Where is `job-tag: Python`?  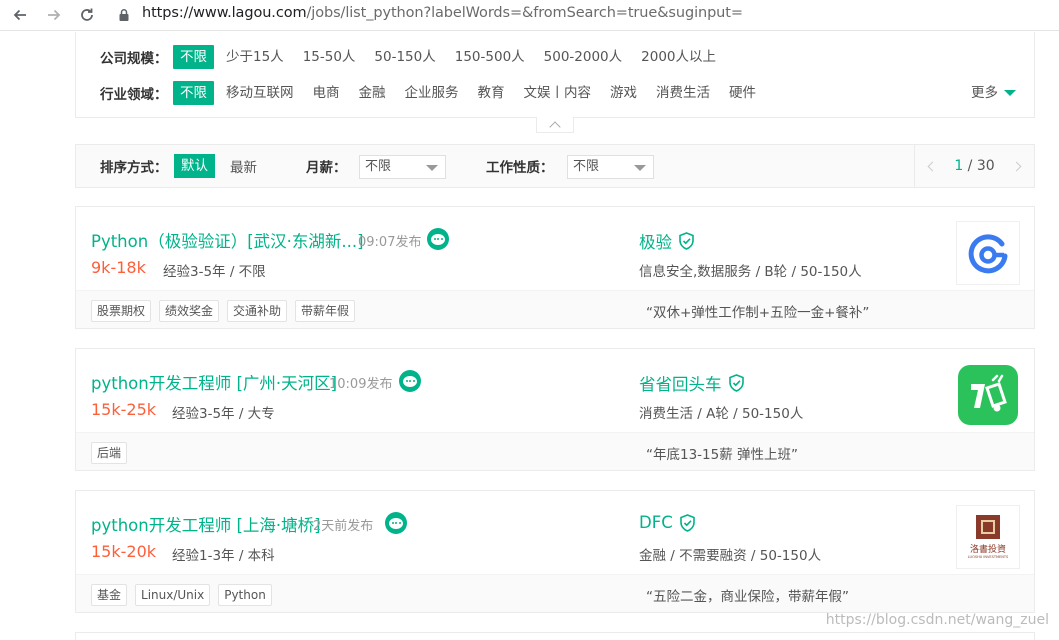
job-tag: Python is located at coordinates (245, 595).